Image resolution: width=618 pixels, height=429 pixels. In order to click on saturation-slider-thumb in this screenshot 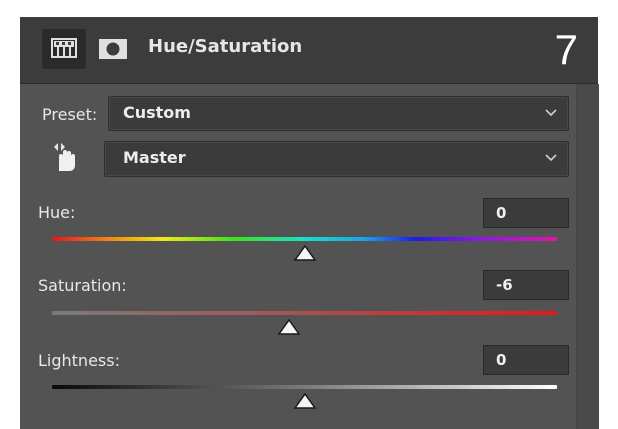, I will do `click(289, 327)`.